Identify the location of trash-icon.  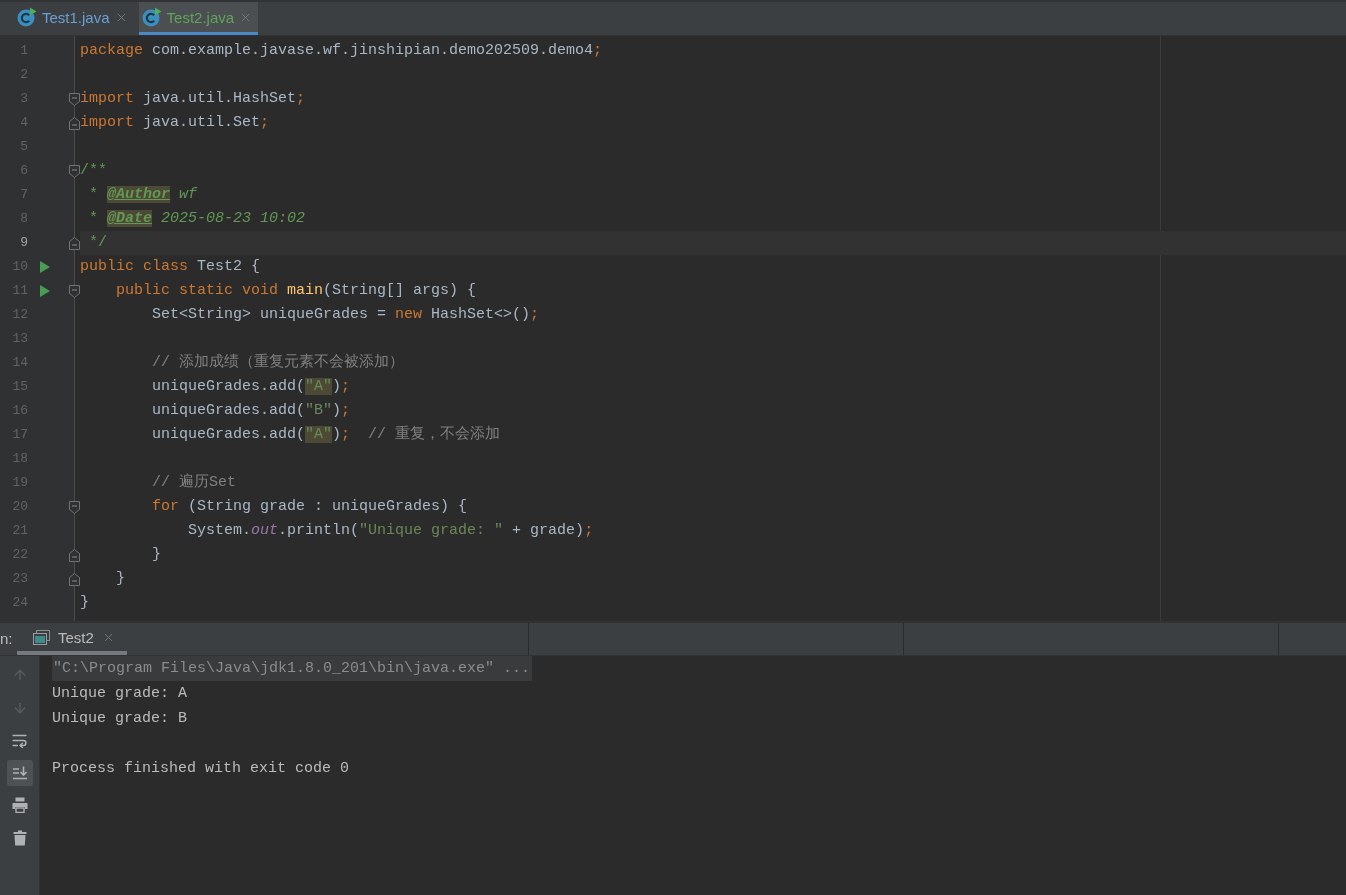
(19, 837).